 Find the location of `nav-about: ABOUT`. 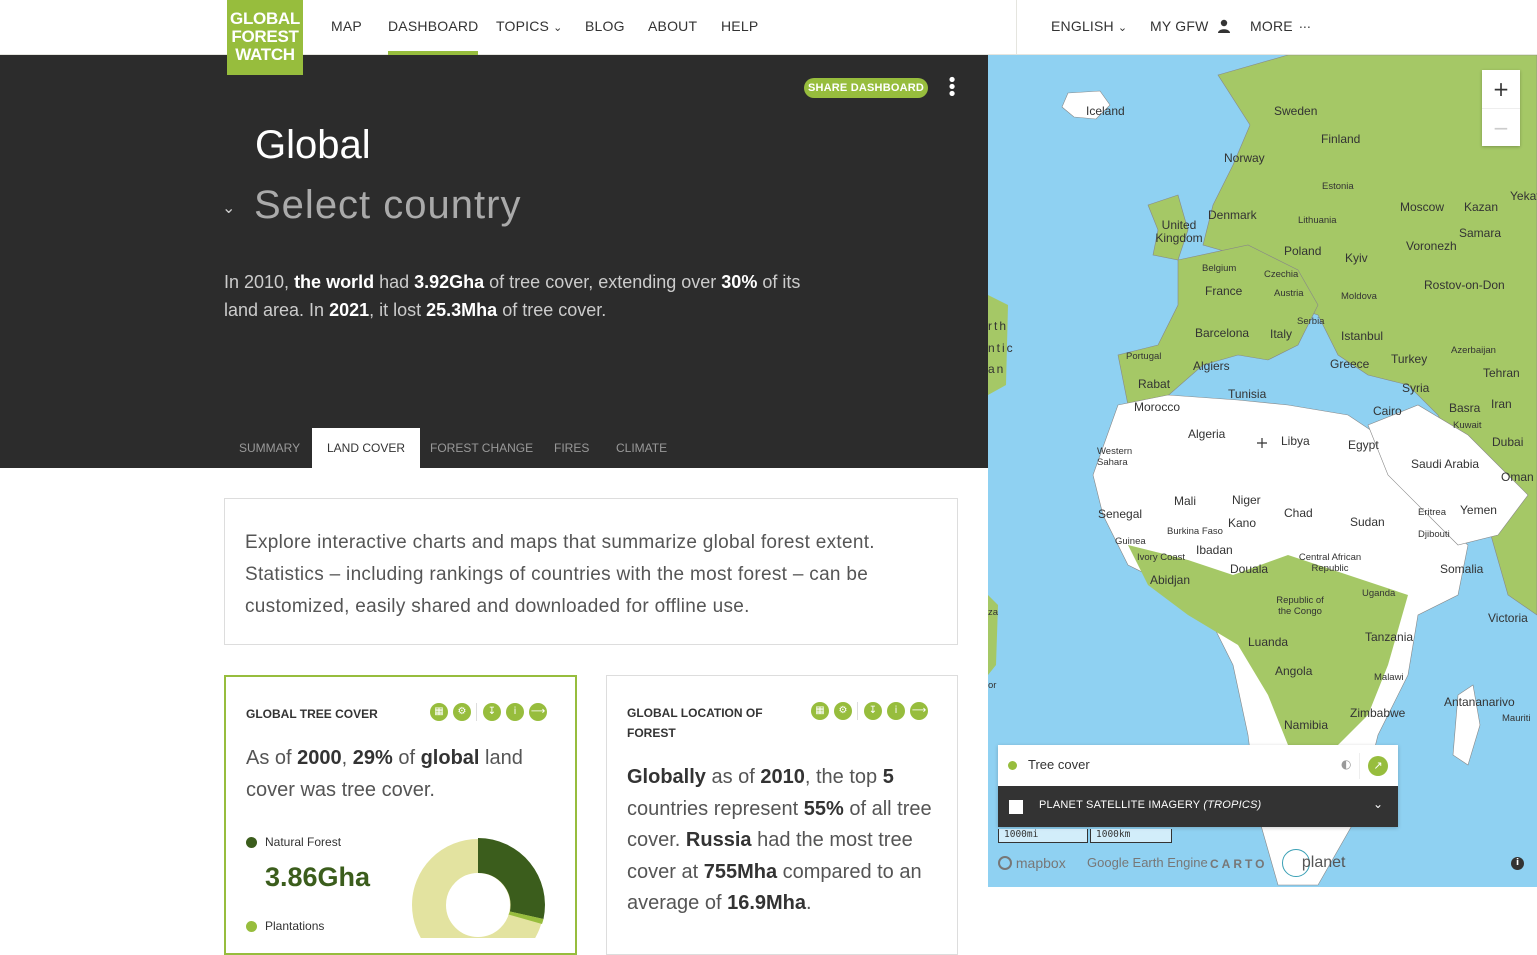

nav-about: ABOUT is located at coordinates (672, 27).